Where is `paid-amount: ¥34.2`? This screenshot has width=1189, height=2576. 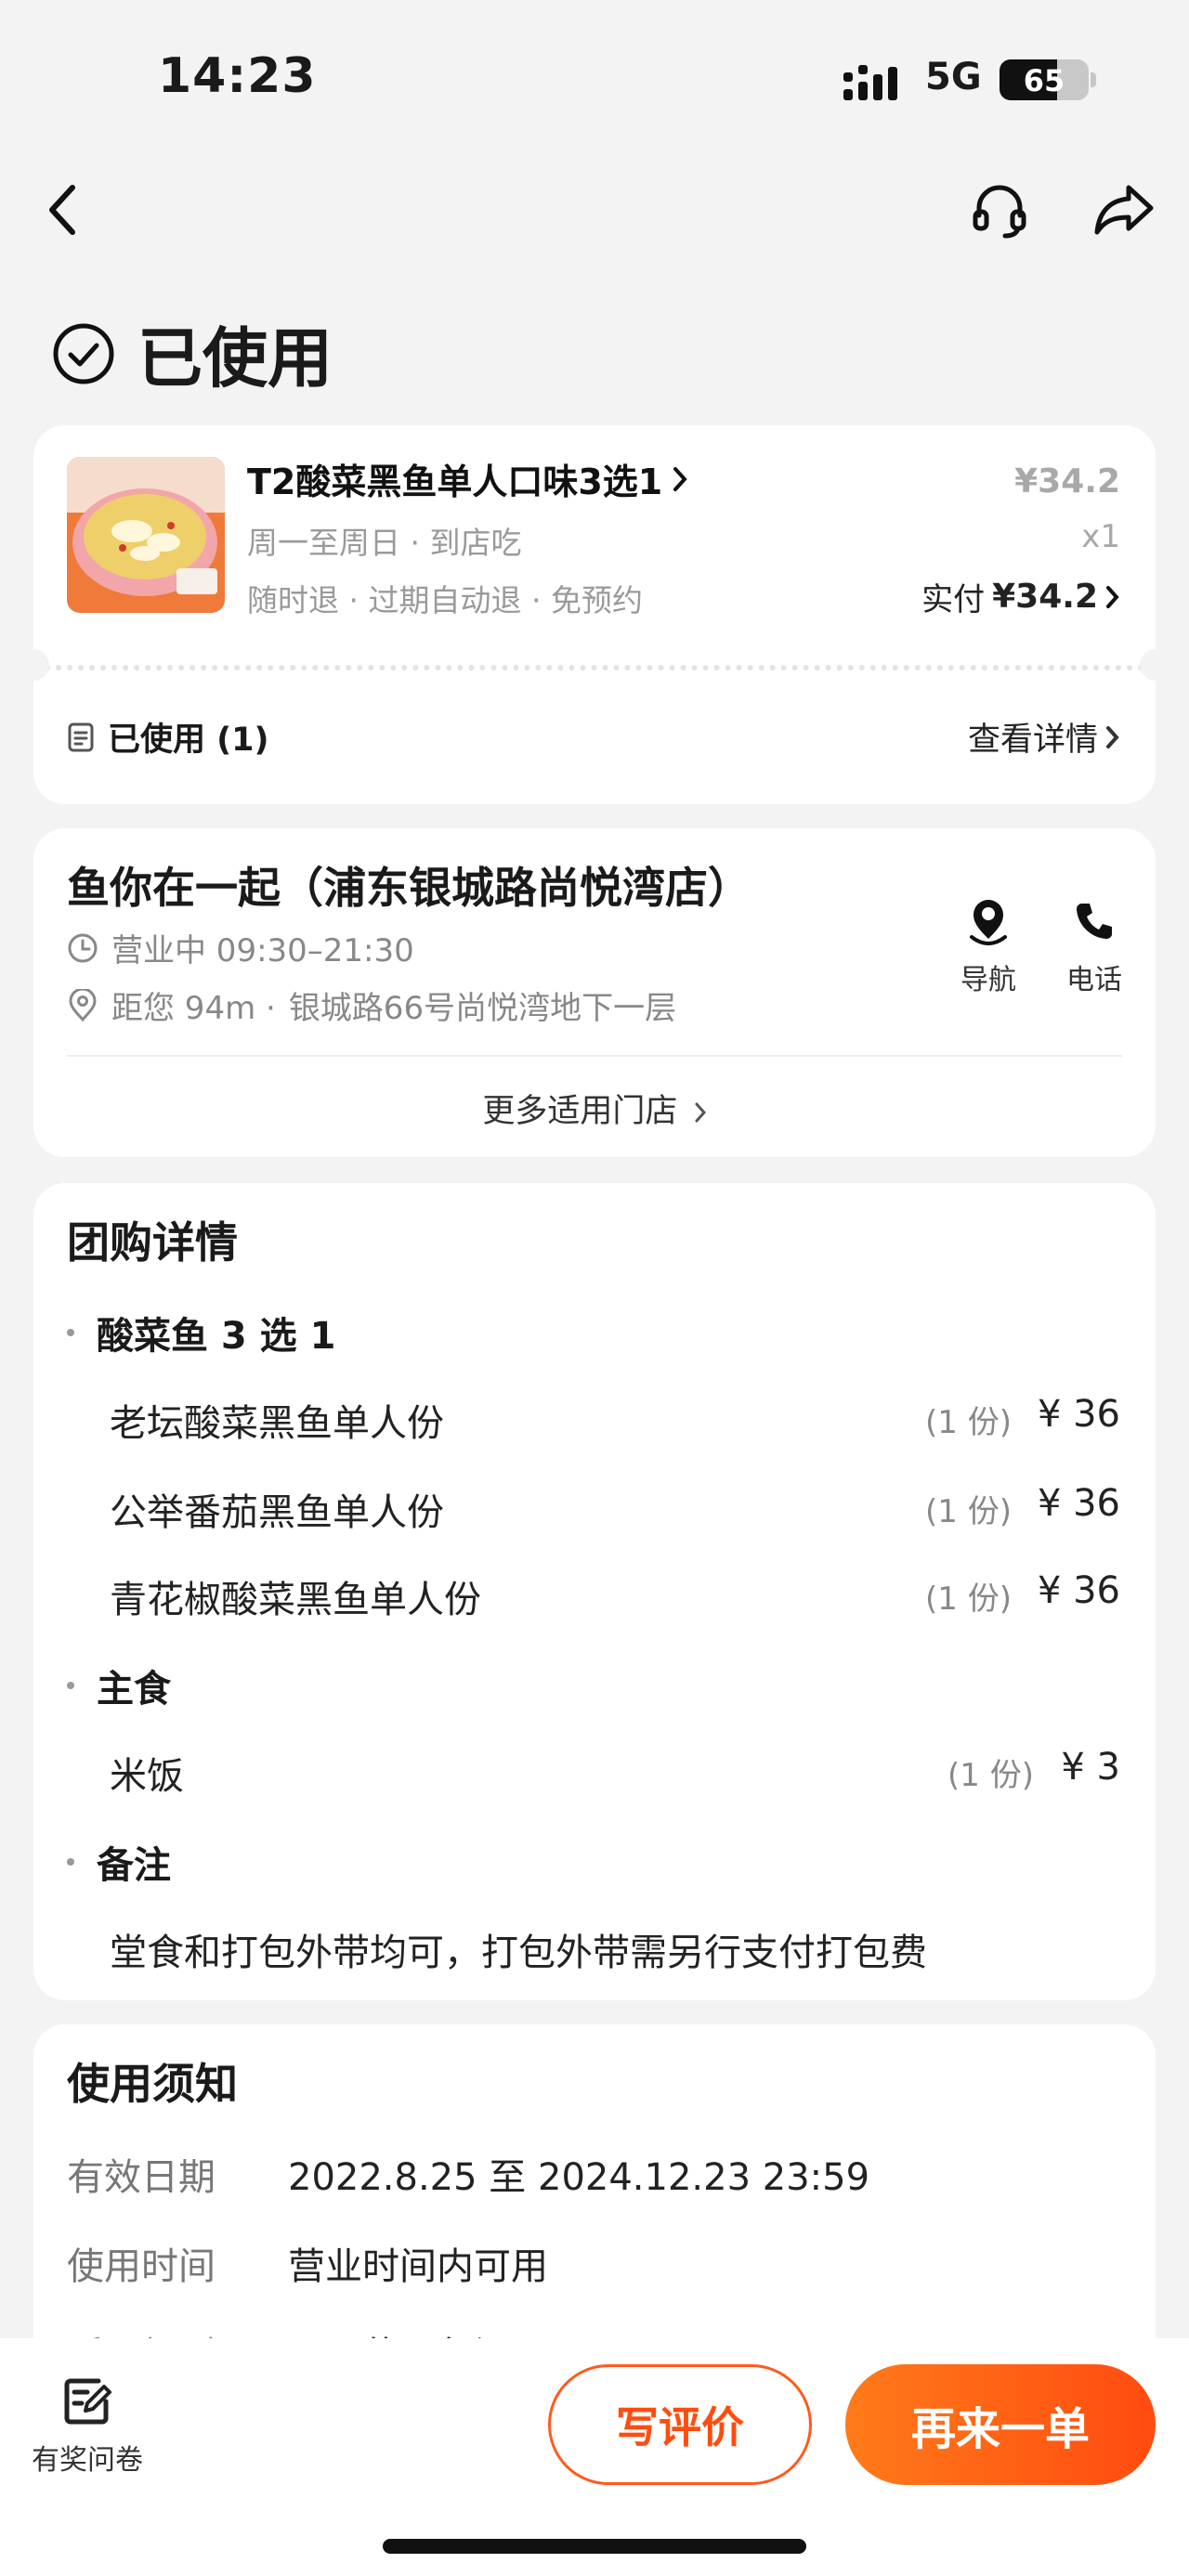
paid-amount: ¥34.2 is located at coordinates (1045, 597).